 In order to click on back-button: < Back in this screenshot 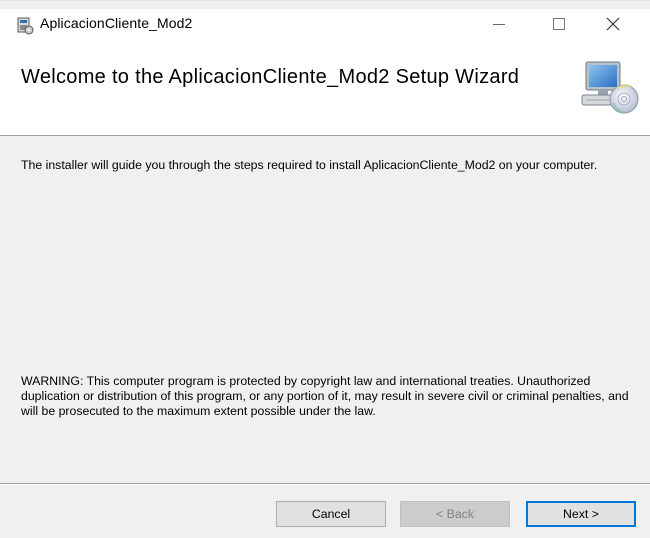, I will do `click(455, 514)`.